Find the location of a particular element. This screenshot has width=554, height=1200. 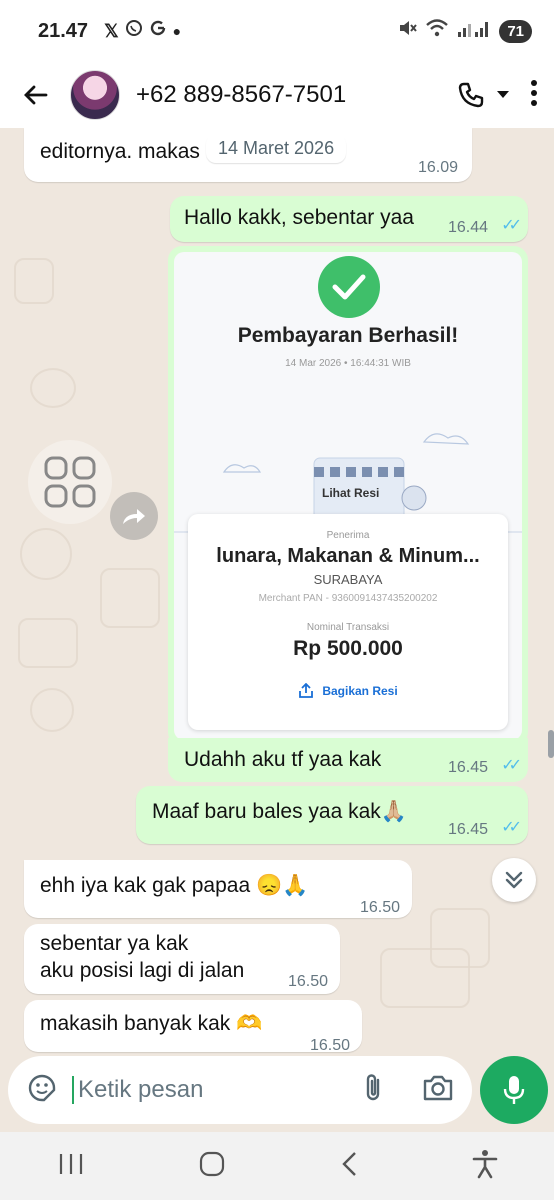

merchant-pan: Merchant PAN - 9360091437435200202 is located at coordinates (348, 598).